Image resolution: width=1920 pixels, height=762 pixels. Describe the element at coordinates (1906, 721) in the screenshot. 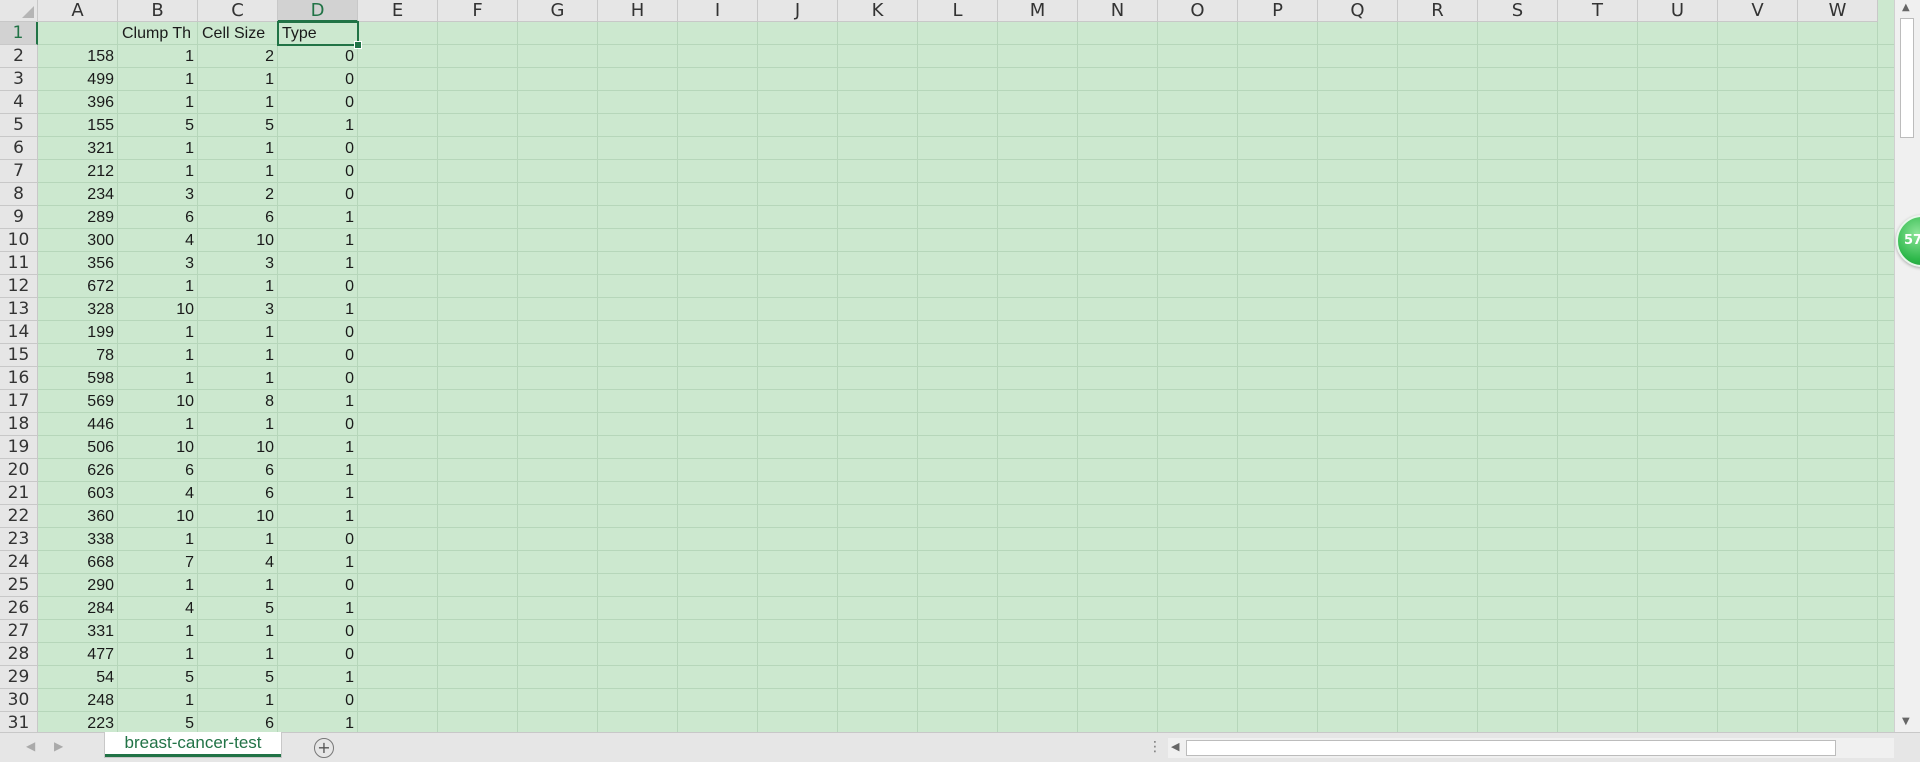

I see `scroll-down-icon: ▼` at that location.